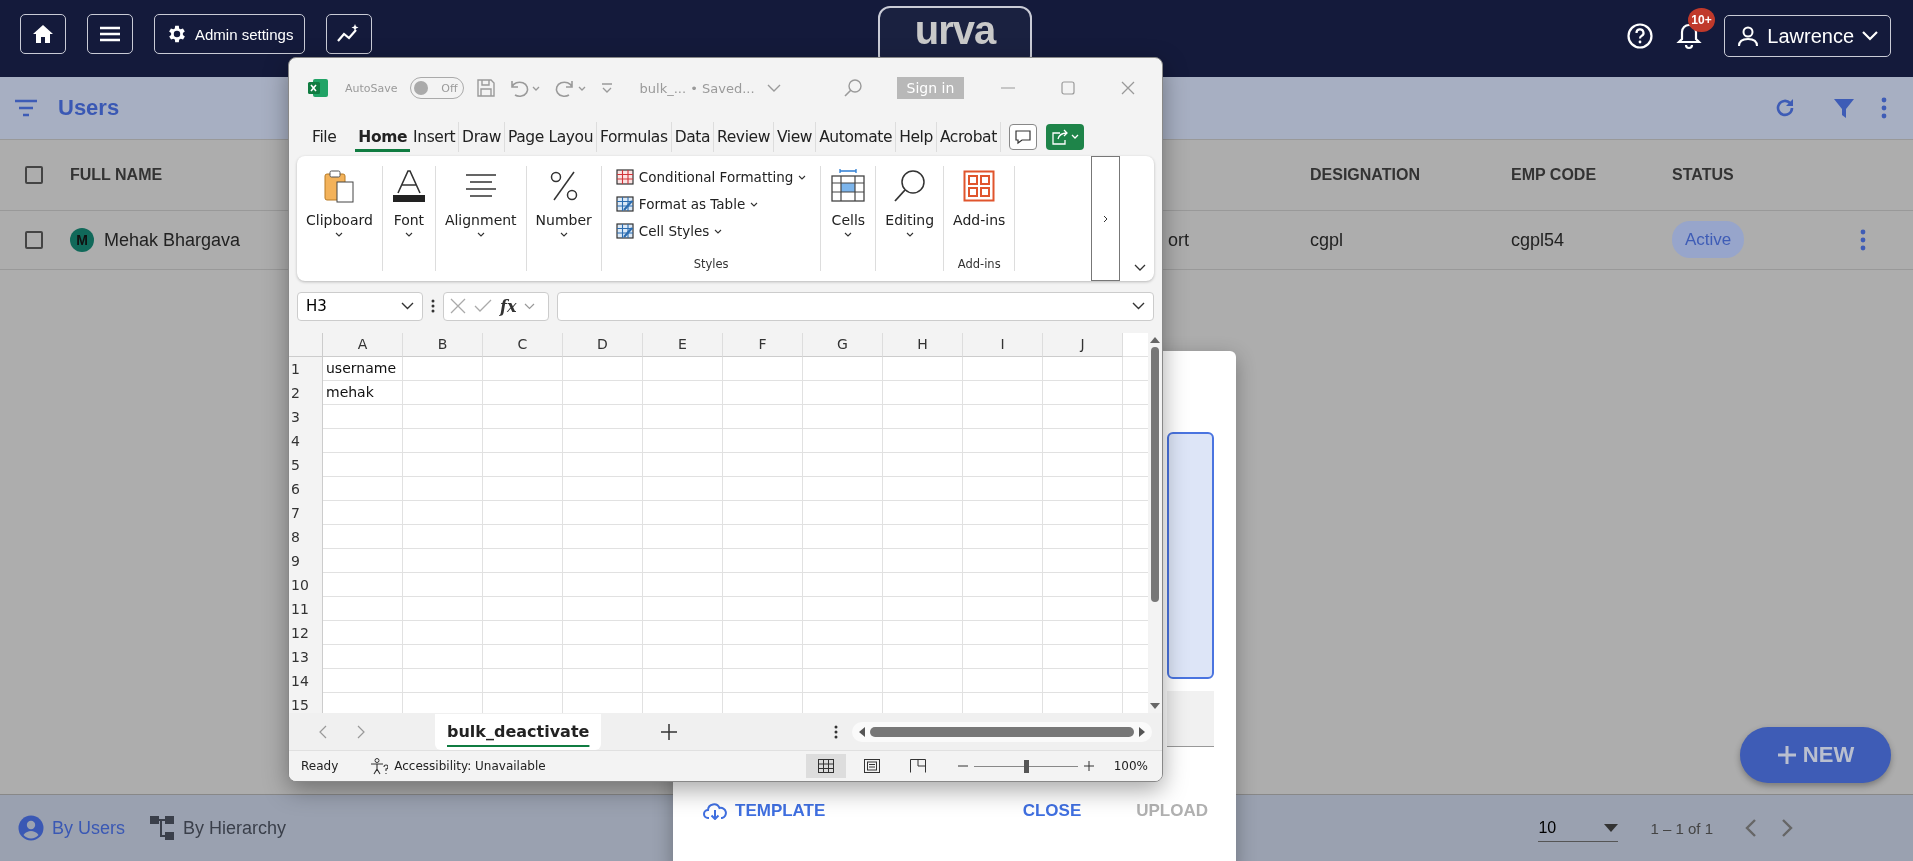 The height and width of the screenshot is (861, 1913). I want to click on bell-icon, so click(1689, 36).